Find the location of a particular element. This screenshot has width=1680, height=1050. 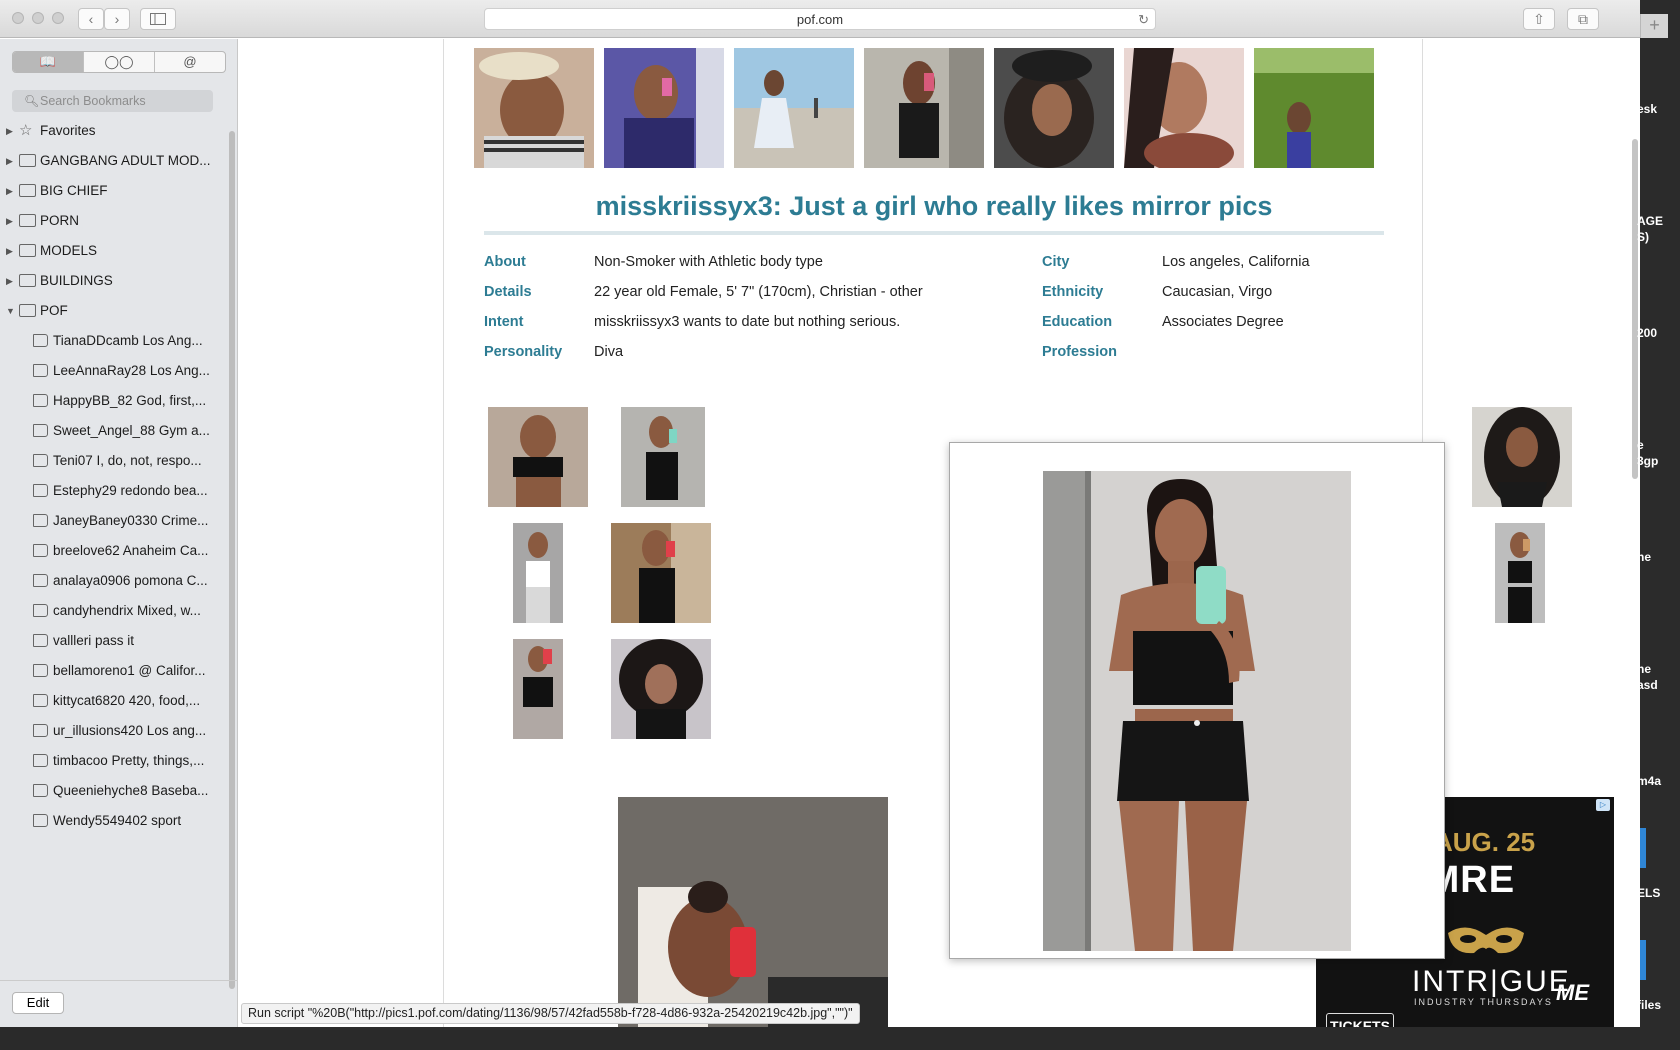

minimize-window-button is located at coordinates (38, 18).